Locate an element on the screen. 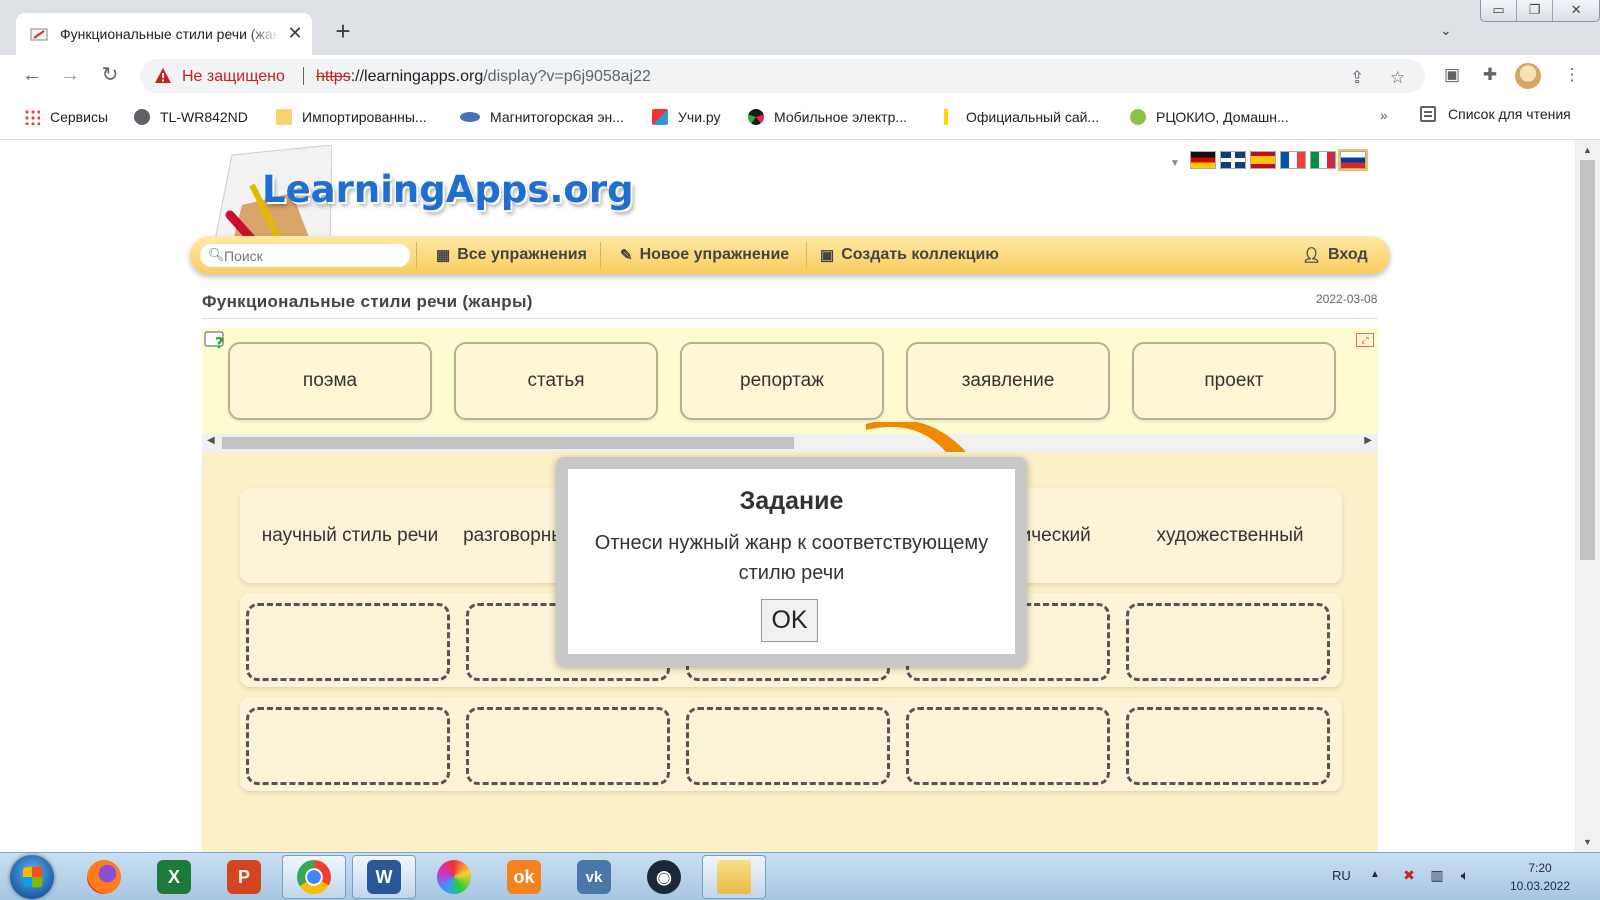  close-window-button: ✕ is located at coordinates (1576, 10).